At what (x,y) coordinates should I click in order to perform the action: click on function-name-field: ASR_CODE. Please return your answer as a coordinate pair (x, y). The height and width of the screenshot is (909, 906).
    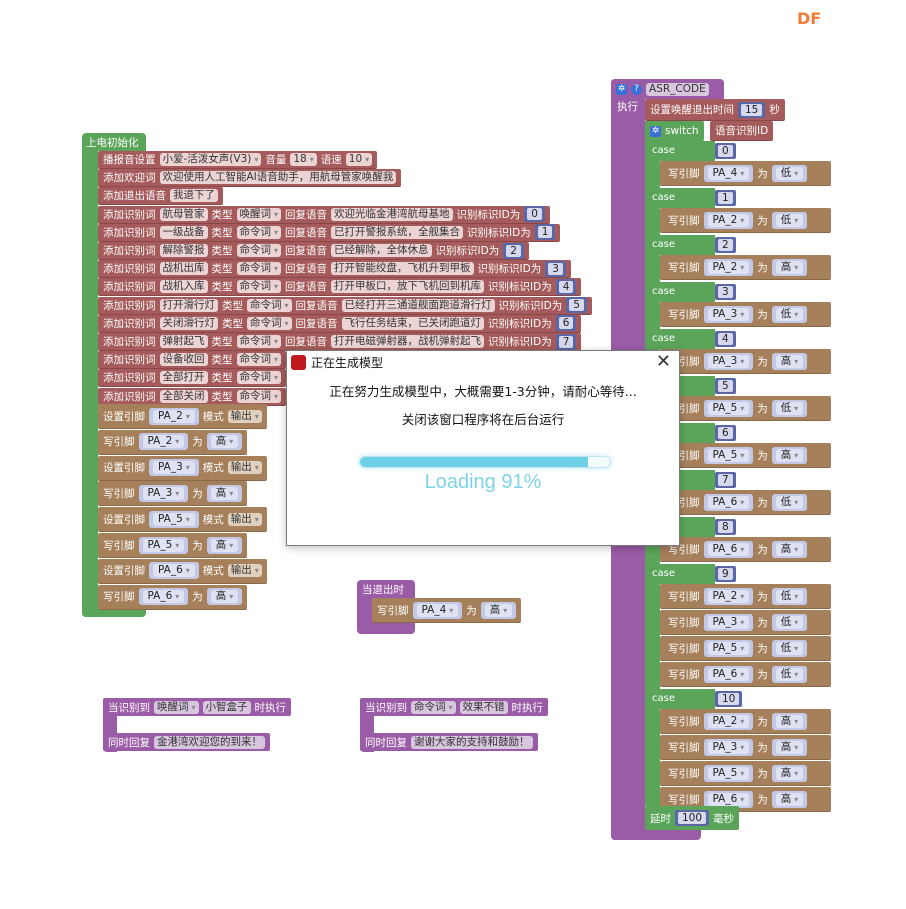
    Looking at the image, I should click on (677, 89).